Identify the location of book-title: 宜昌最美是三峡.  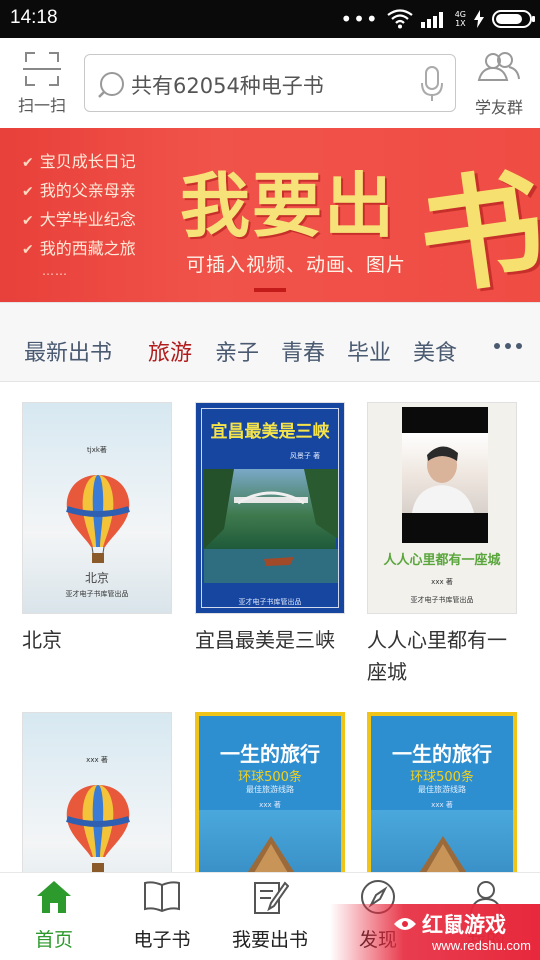
(265, 640).